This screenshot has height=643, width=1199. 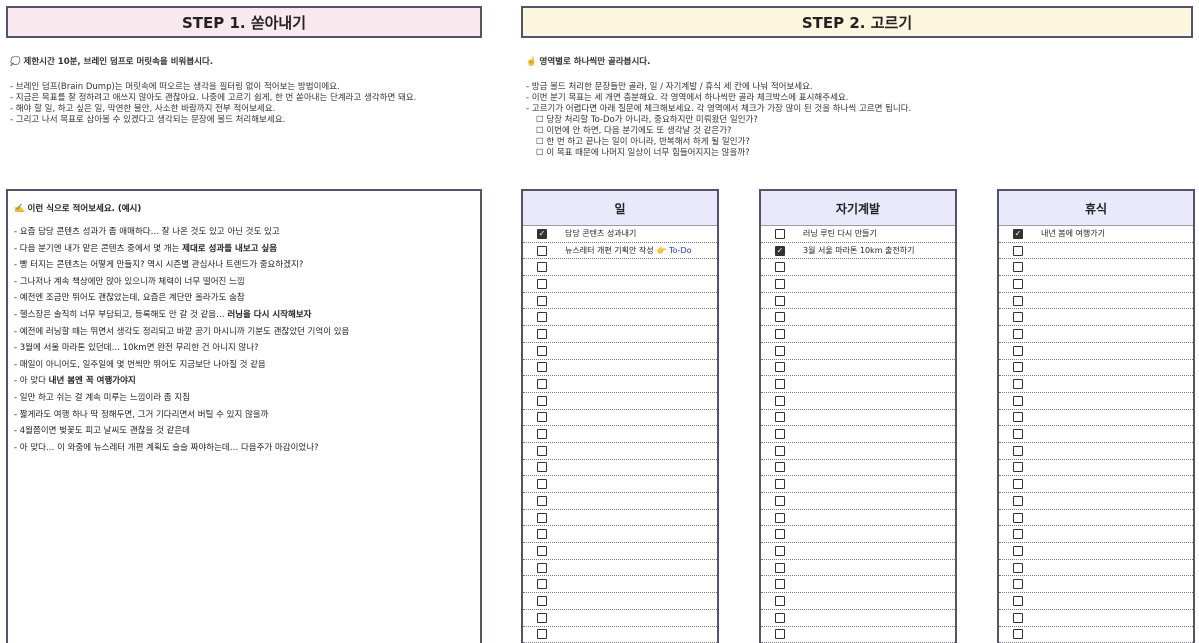 I want to click on example-item-bold-text: 내년 봄엔 꼭 여행가야지, so click(x=92, y=381).